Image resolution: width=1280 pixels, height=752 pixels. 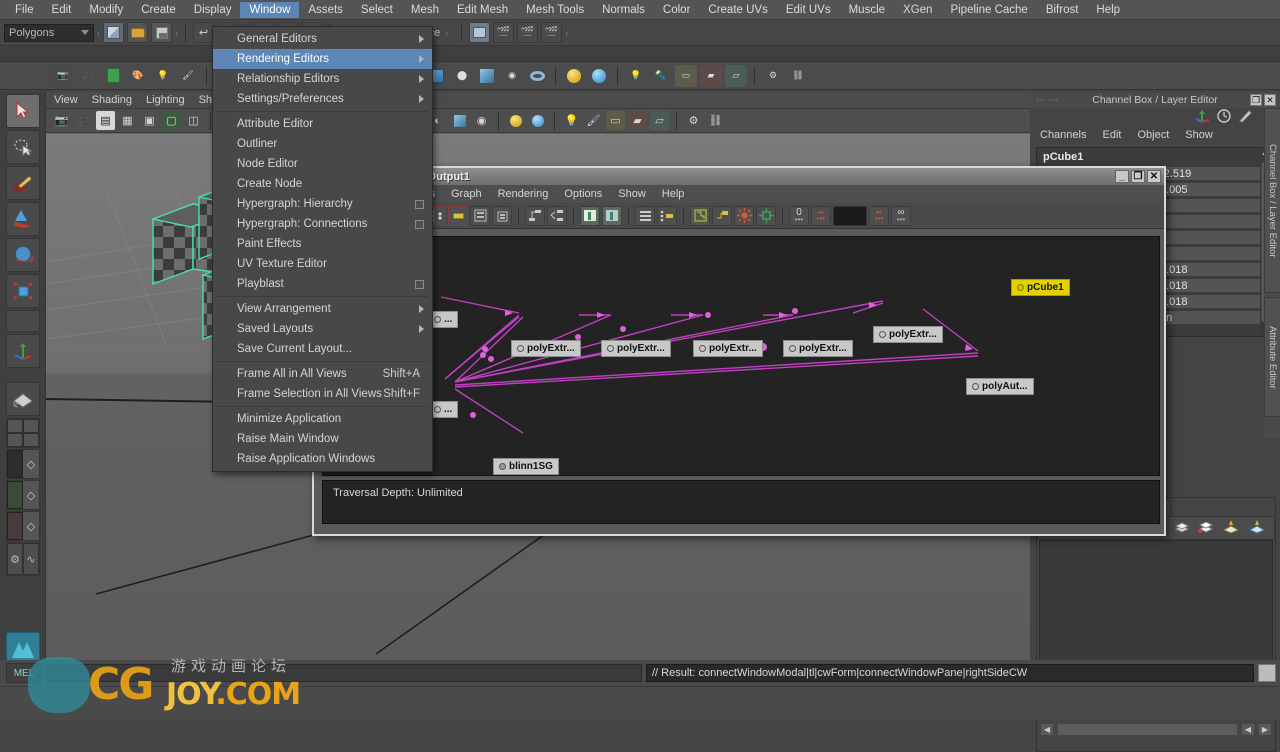 What do you see at coordinates (193, 120) in the screenshot?
I see `gate-mask-icon: ◫` at bounding box center [193, 120].